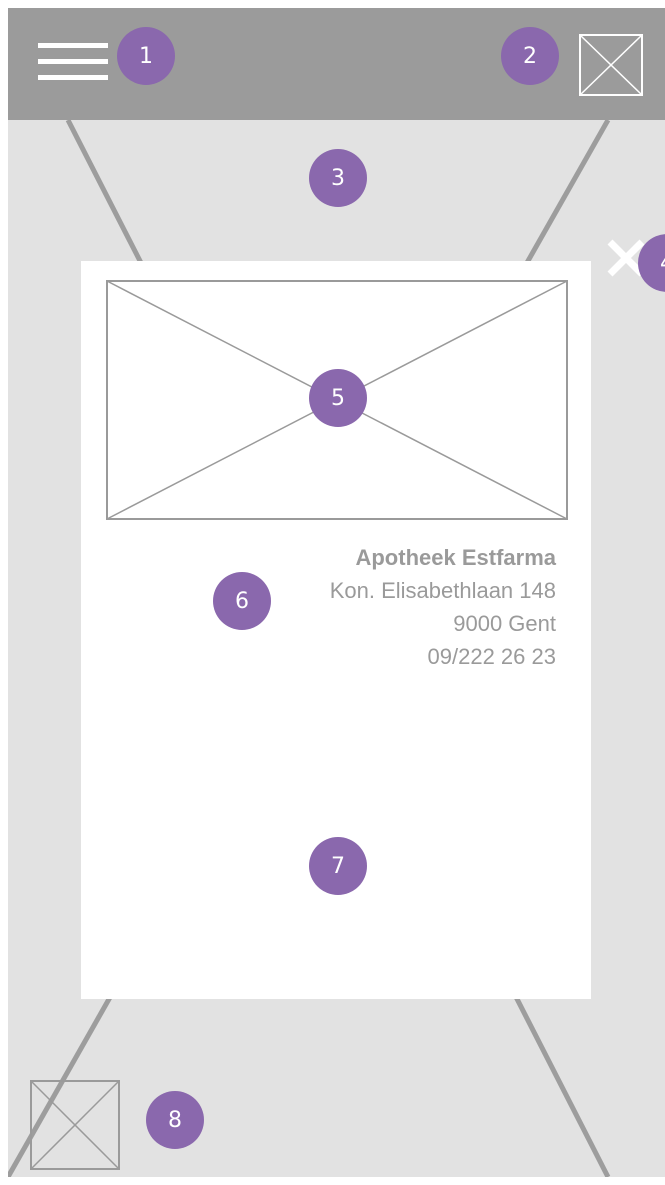 This screenshot has height=1185, width=665. What do you see at coordinates (242, 601) in the screenshot?
I see `annotation-badge-6: 6` at bounding box center [242, 601].